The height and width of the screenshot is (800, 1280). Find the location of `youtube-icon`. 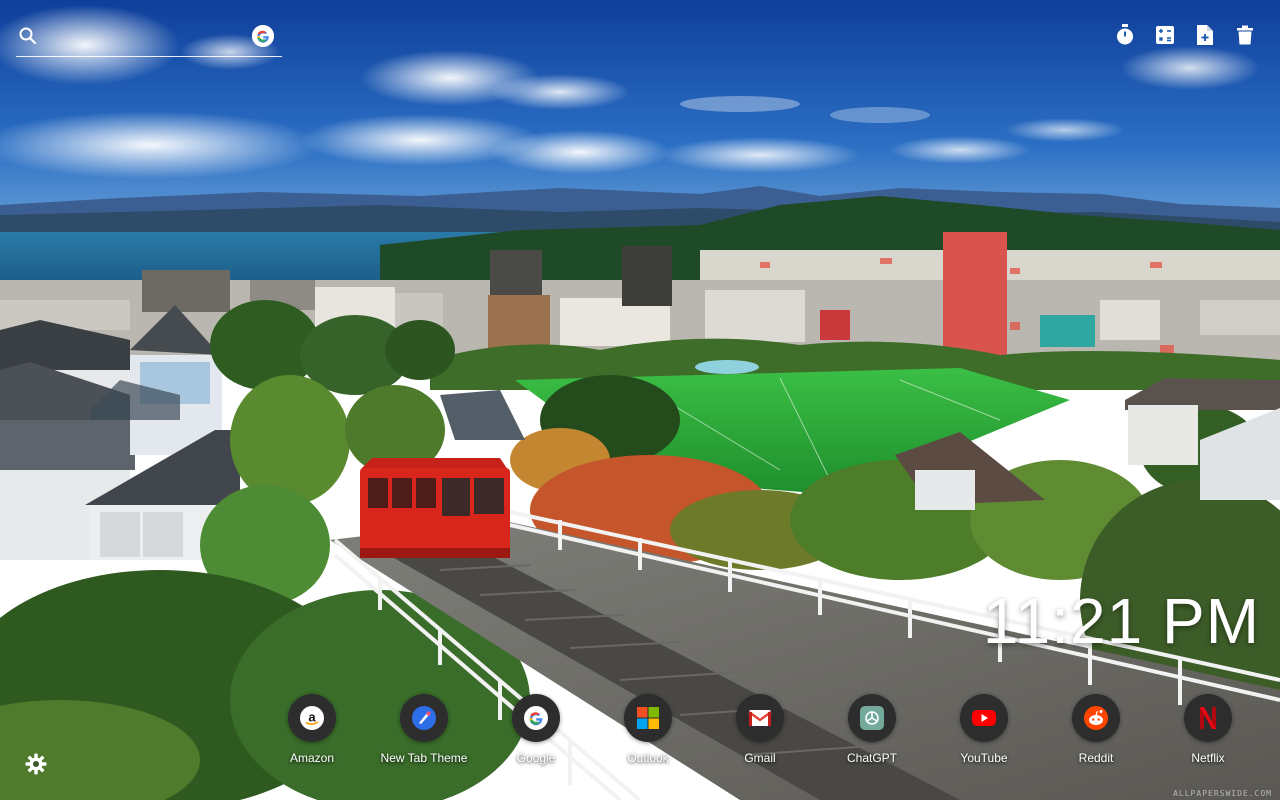

youtube-icon is located at coordinates (984, 718).